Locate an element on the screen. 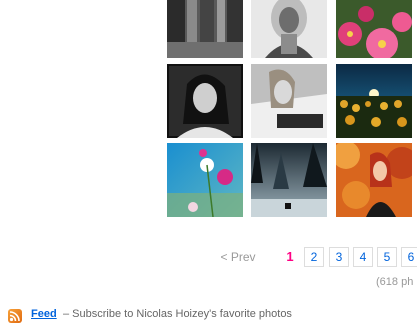 The image size is (417, 332). photo-thumb-woman-portrait-bw is located at coordinates (205, 101).